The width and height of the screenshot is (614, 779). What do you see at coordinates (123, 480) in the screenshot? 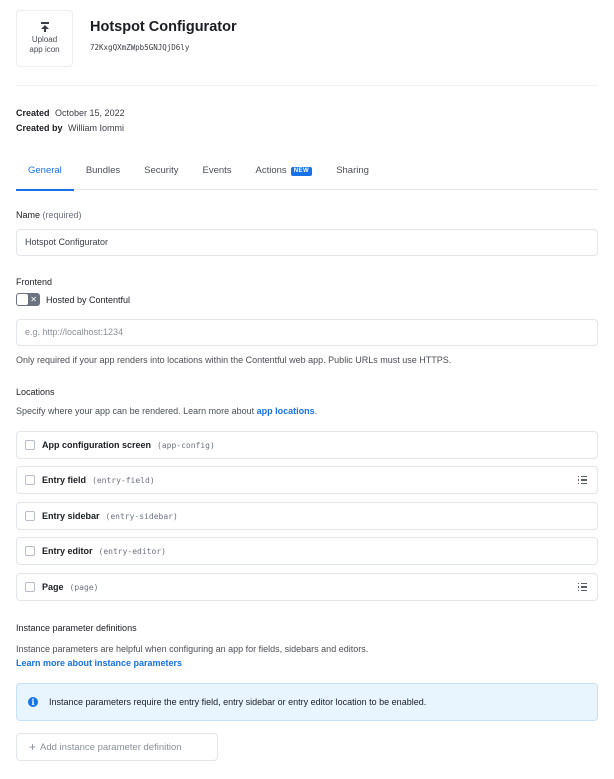
I see `location-code: (entry-field)` at bounding box center [123, 480].